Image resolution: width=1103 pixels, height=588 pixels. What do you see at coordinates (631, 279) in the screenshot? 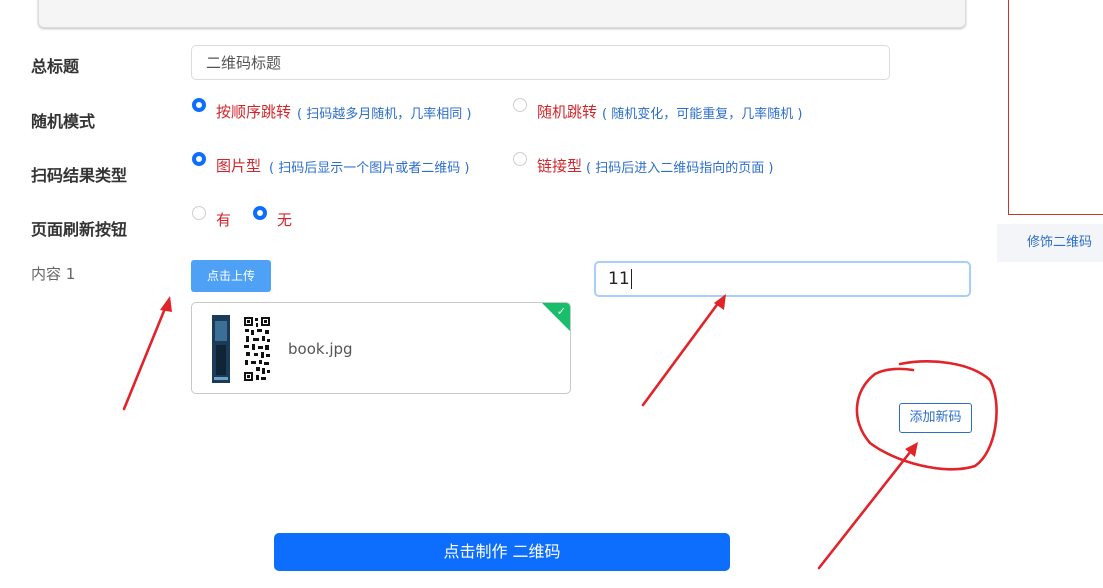
I see `text-cursor` at bounding box center [631, 279].